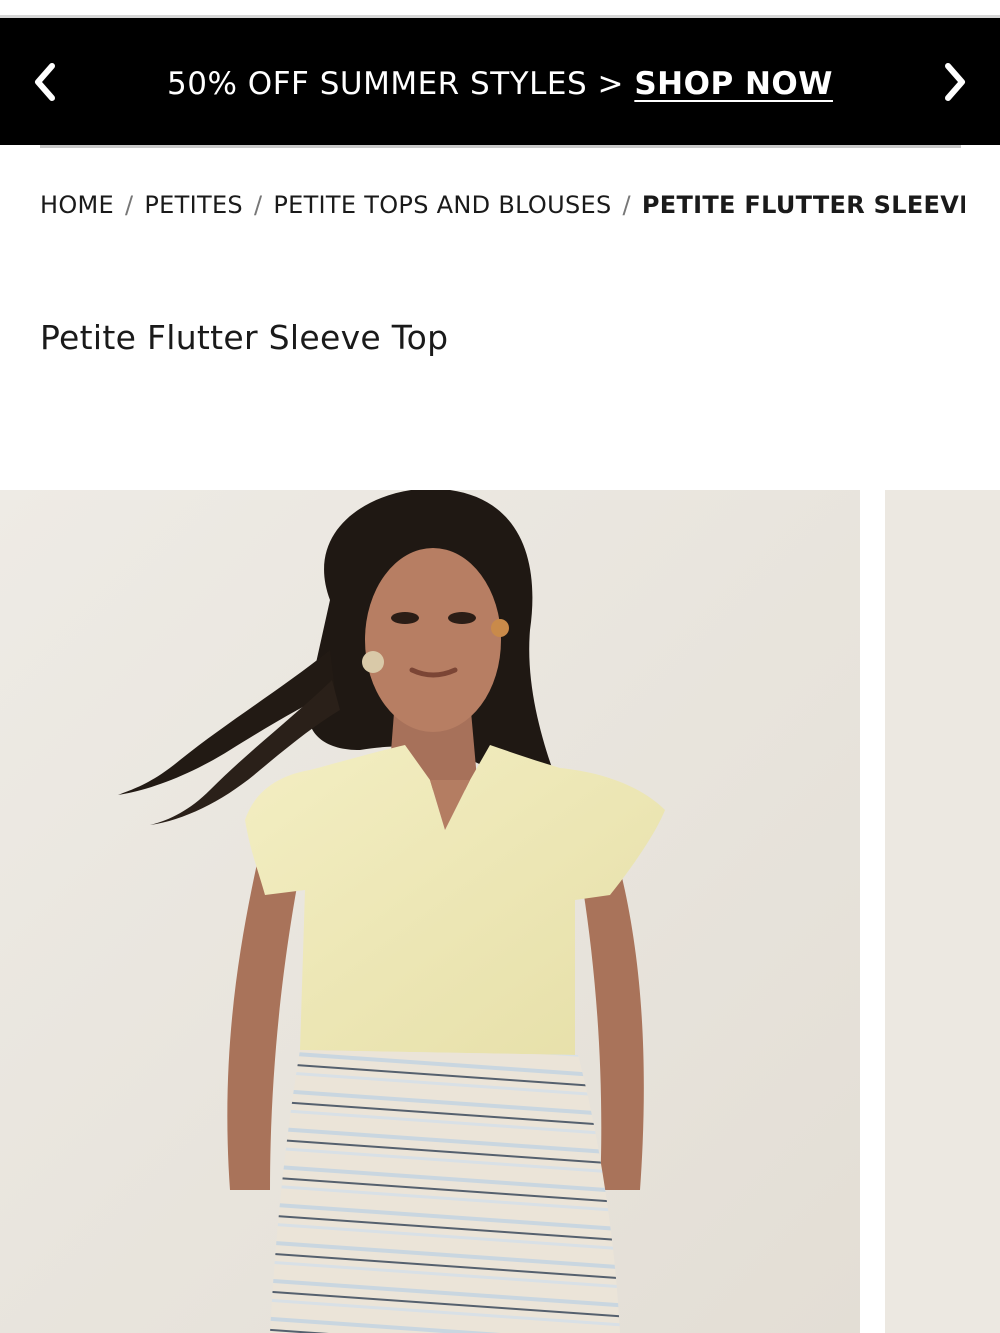 Image resolution: width=1000 pixels, height=1333 pixels. What do you see at coordinates (500, 146) in the screenshot?
I see `header-divider` at bounding box center [500, 146].